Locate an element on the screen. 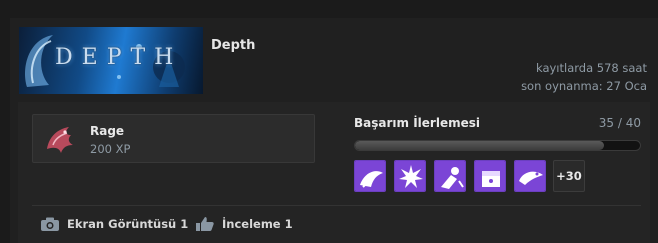  achievement-progress-bar is located at coordinates (497, 145).